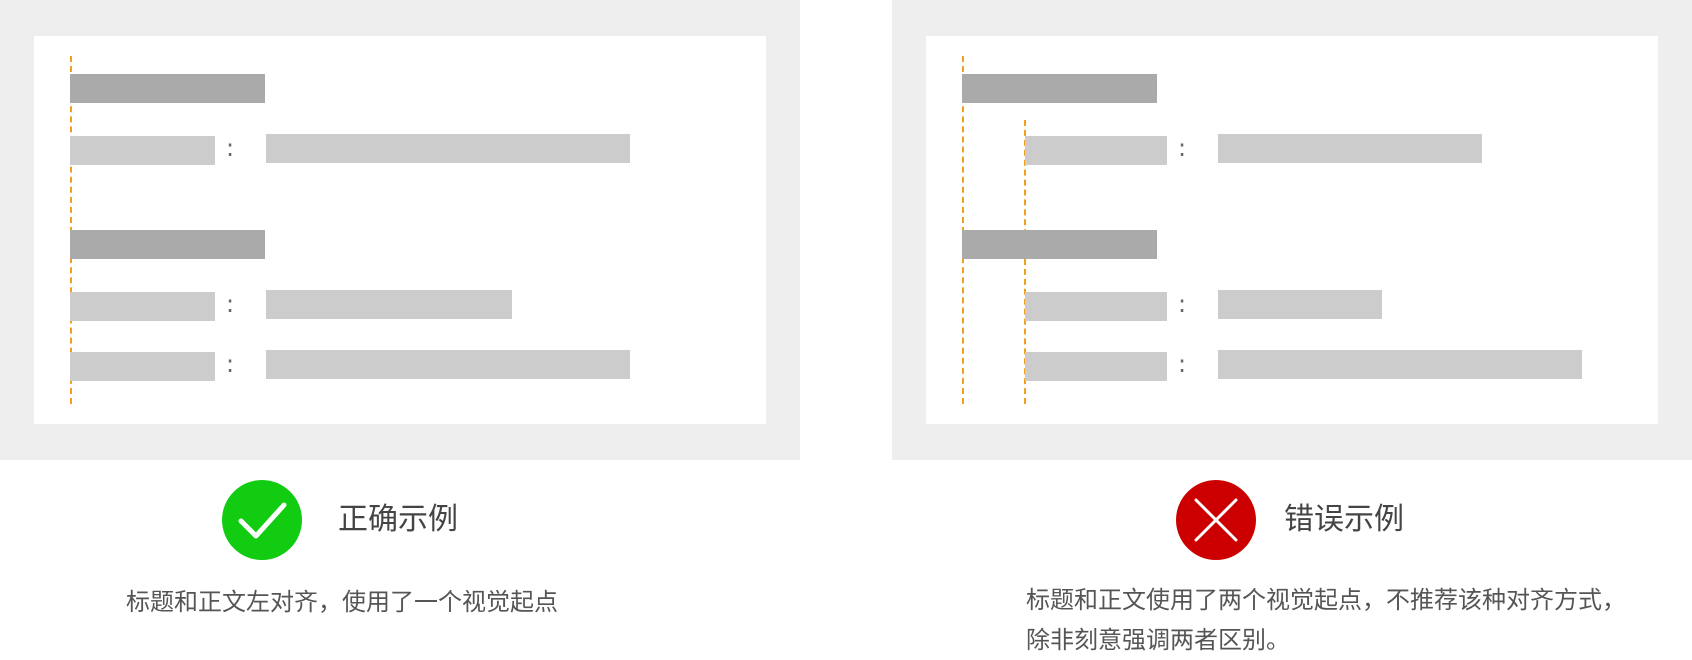 Image resolution: width=1692 pixels, height=660 pixels. I want to click on close-icon, so click(1216, 520).